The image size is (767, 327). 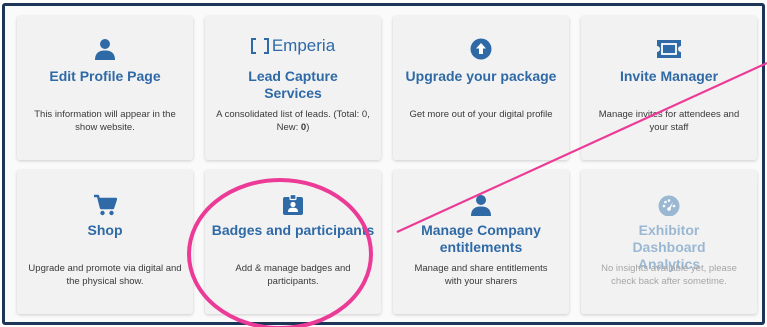 I want to click on card-title: Manage Company entitlements, so click(x=481, y=238).